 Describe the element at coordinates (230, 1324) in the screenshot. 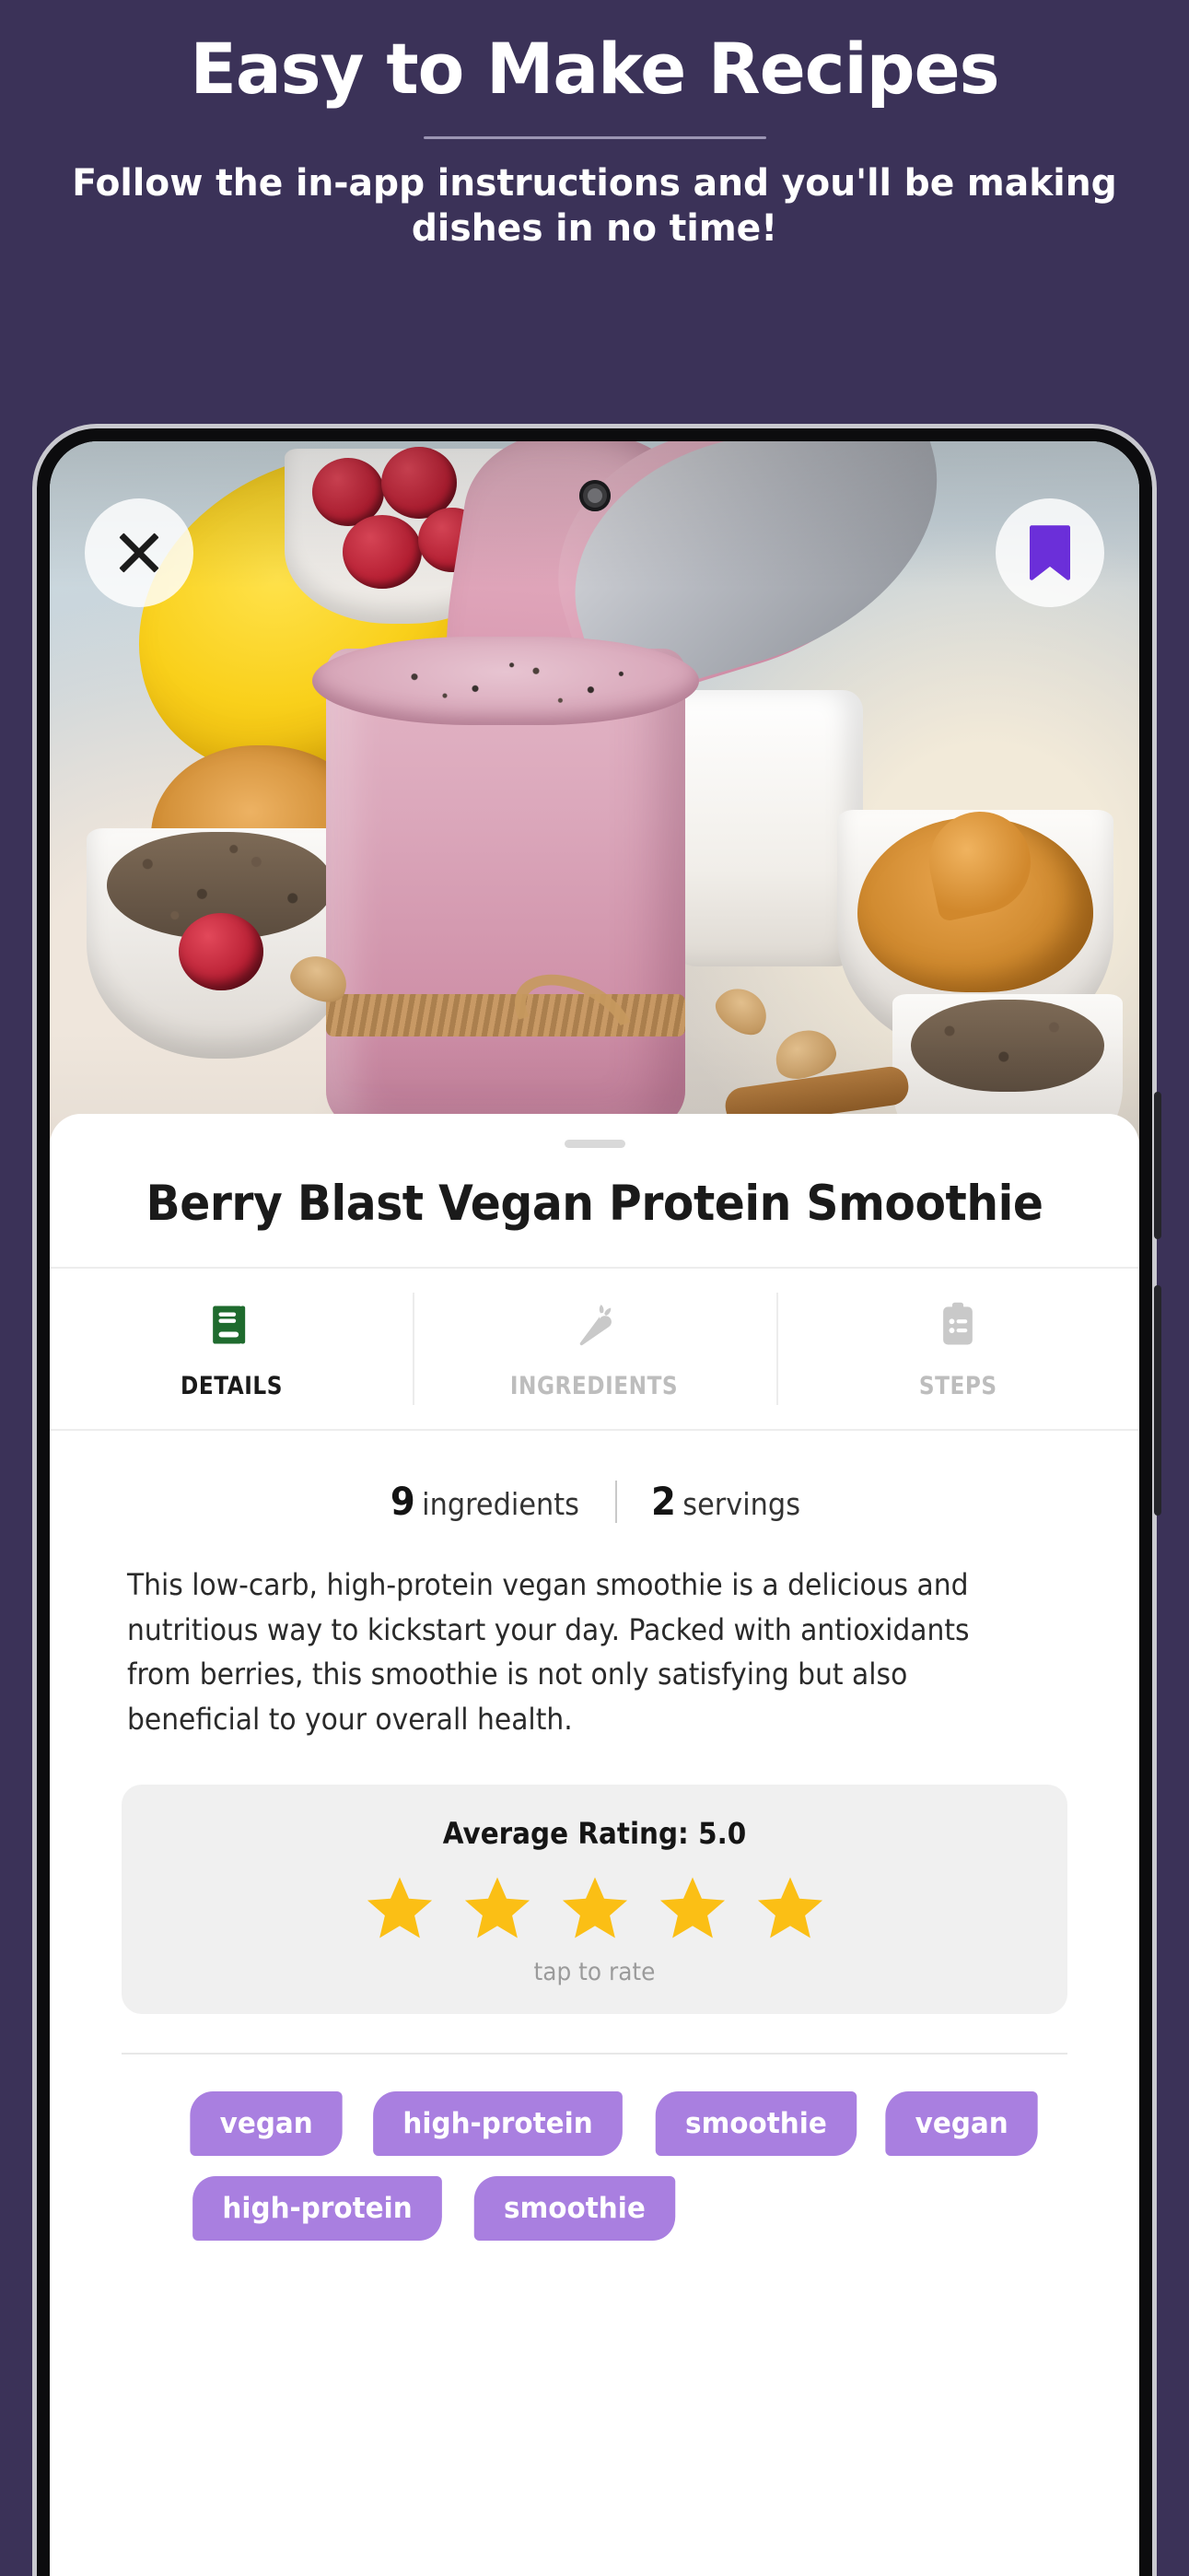

I see `book-icon` at that location.